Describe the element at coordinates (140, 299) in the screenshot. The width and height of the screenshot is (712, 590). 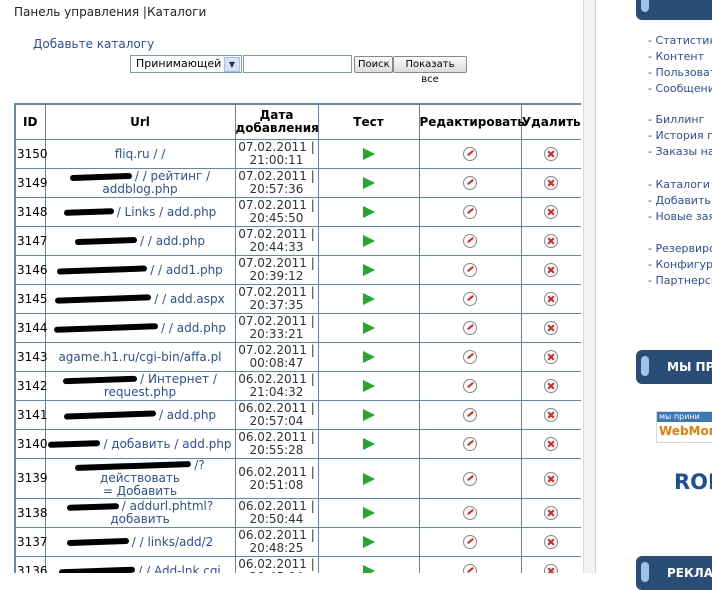
I see `row-url: / / add.aspx` at that location.